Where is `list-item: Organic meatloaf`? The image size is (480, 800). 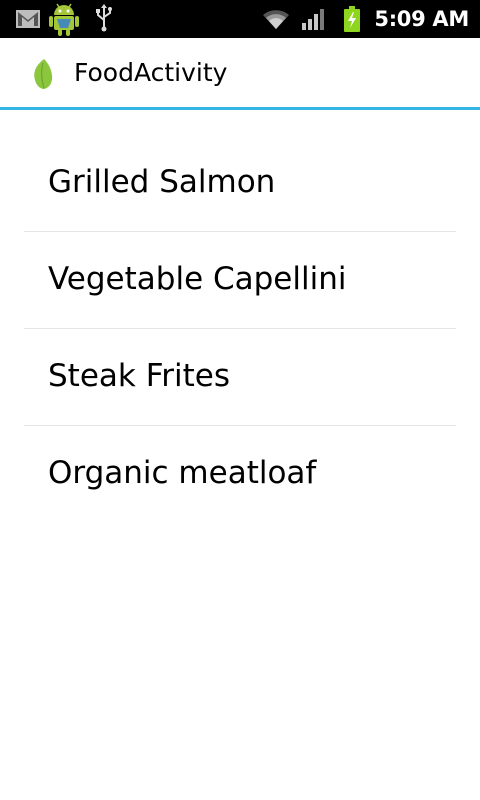 list-item: Organic meatloaf is located at coordinates (240, 474).